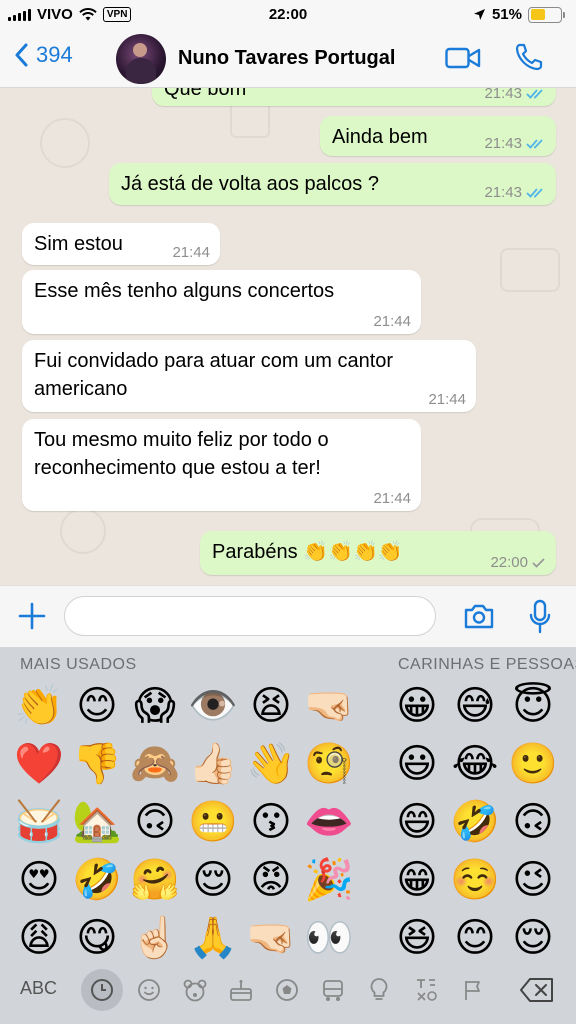  Describe the element at coordinates (506, 14) in the screenshot. I see `battery-percent: 51%` at that location.